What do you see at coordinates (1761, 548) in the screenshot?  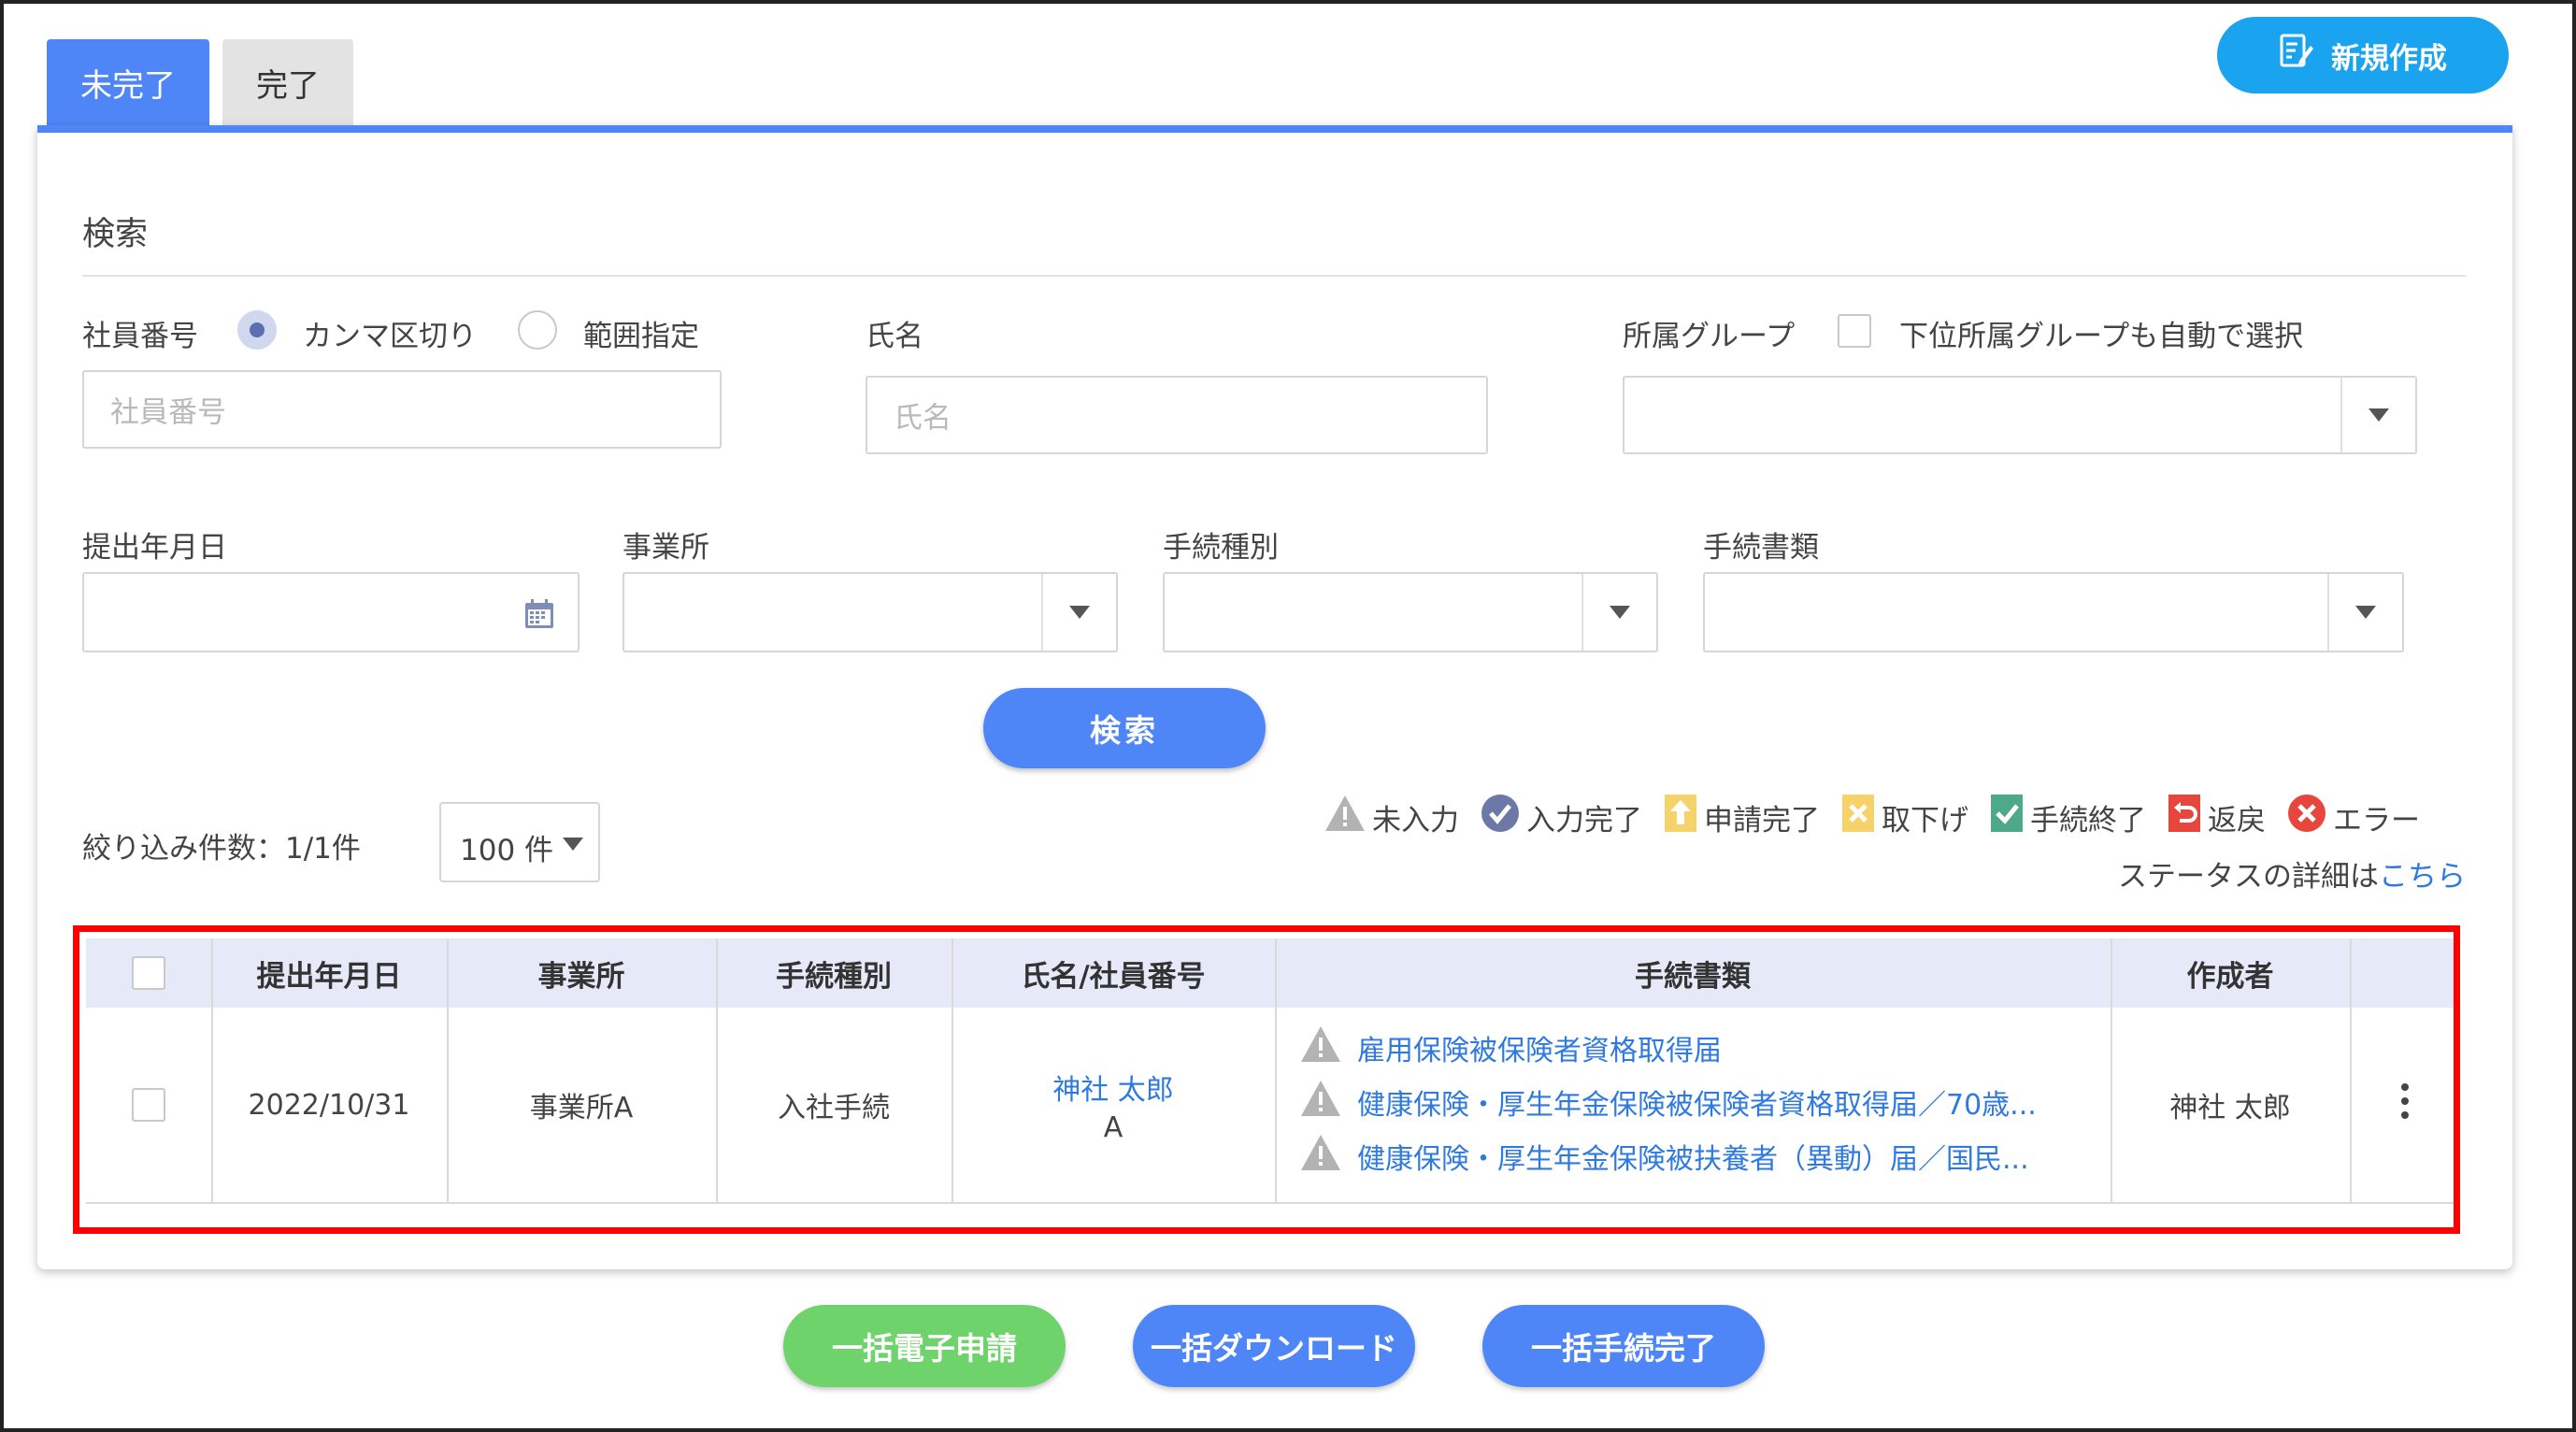 I see `procedure-doc-label: 手続書類` at bounding box center [1761, 548].